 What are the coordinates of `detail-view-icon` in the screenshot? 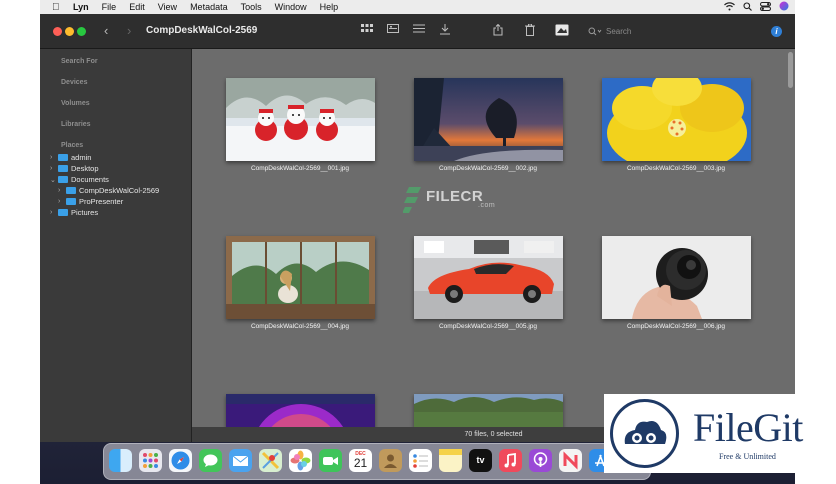 It's located at (393, 31).